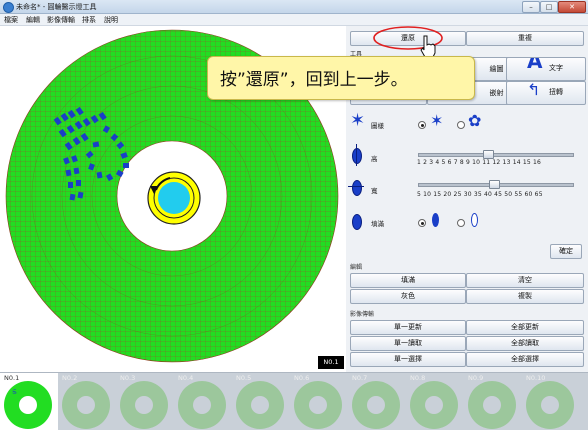 The image size is (588, 430). What do you see at coordinates (418, 378) in the screenshot?
I see `thumbnail-label: N0.8` at bounding box center [418, 378].